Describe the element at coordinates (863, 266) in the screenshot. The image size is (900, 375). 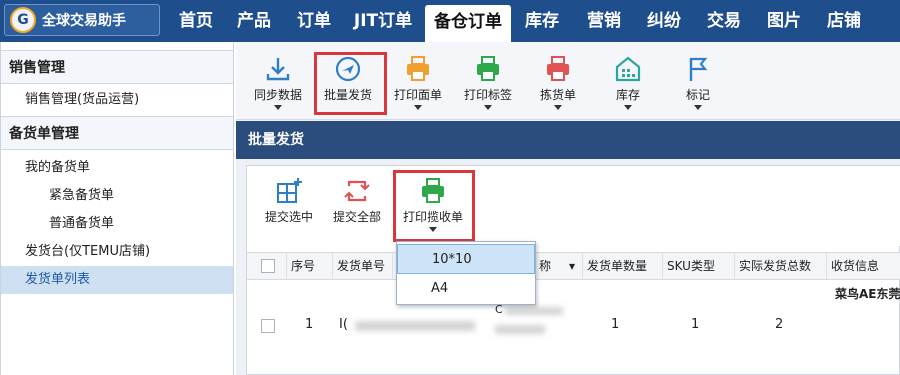
I see `column-header: 收货信息` at that location.